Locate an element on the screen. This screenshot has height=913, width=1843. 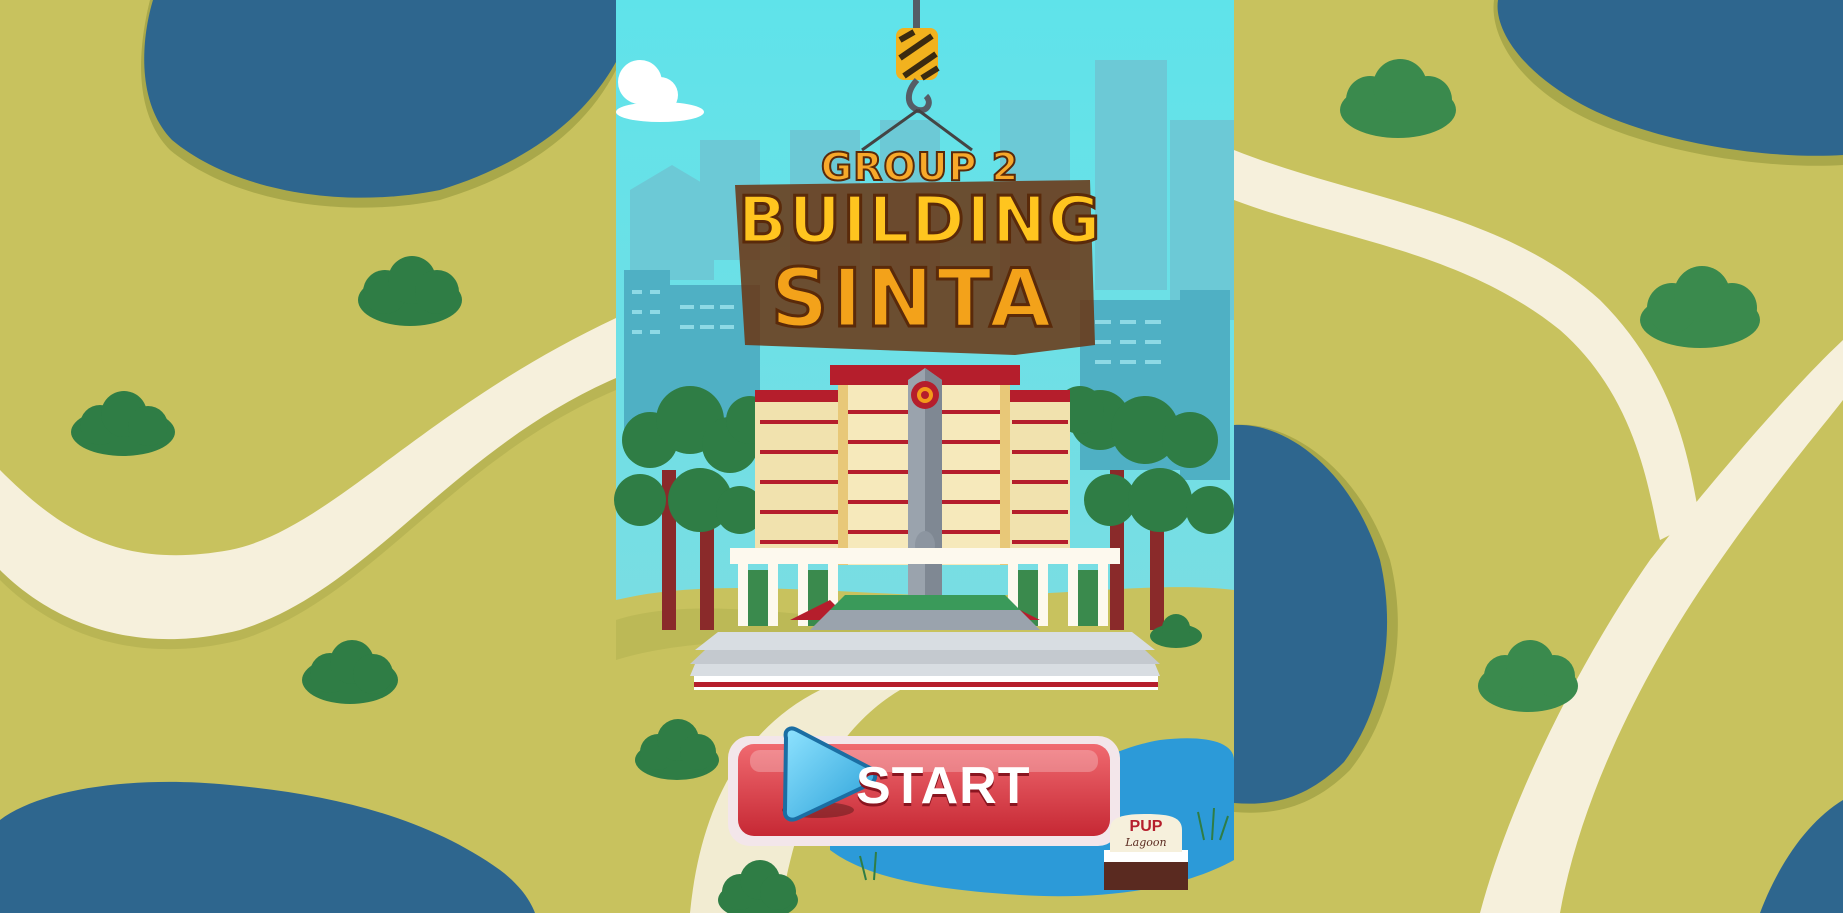
sign-text-lagoon: Lagoon is located at coordinates (1146, 842).